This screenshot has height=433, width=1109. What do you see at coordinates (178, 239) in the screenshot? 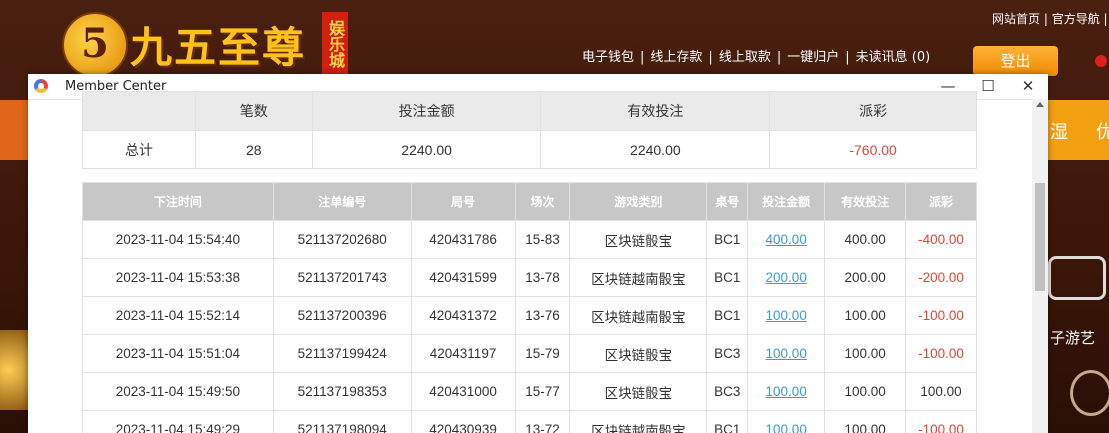
I see `cell-time: 2023-11-04 15:54:40` at bounding box center [178, 239].